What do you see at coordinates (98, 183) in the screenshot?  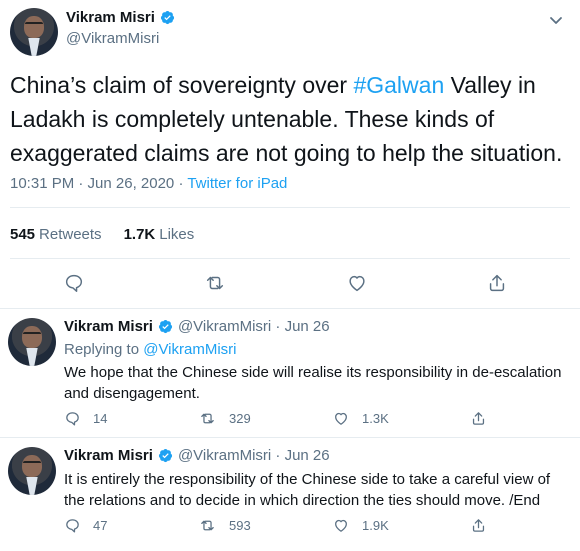 I see `timestamp: 10:31 PM · Jun 26, 2020 ·` at bounding box center [98, 183].